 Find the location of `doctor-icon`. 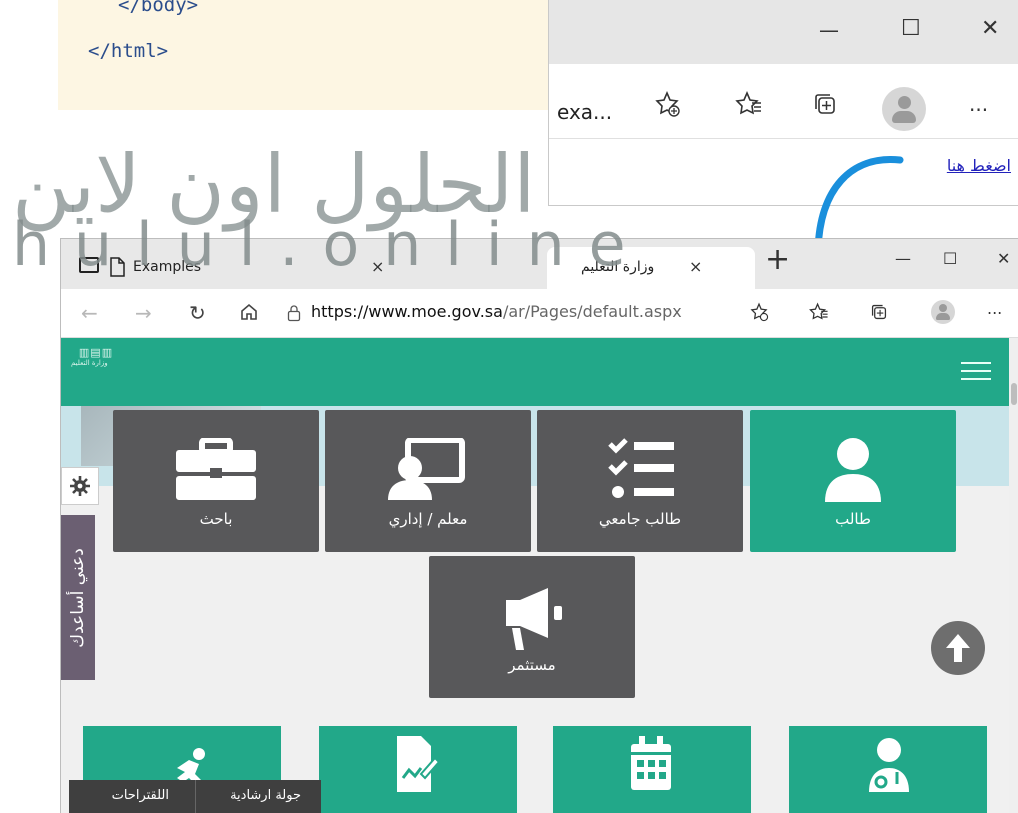

doctor-icon is located at coordinates (889, 766).